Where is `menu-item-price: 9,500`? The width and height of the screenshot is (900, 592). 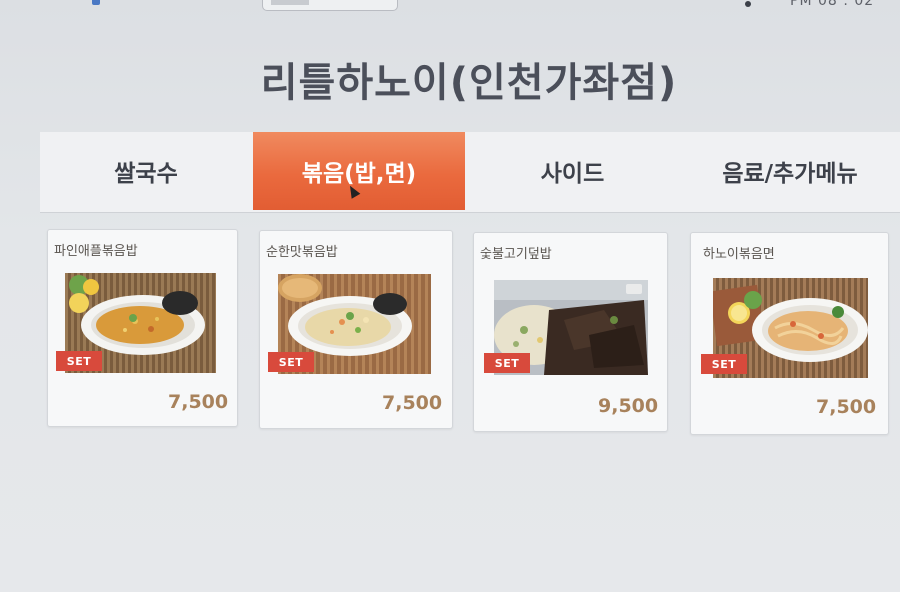 menu-item-price: 9,500 is located at coordinates (628, 406).